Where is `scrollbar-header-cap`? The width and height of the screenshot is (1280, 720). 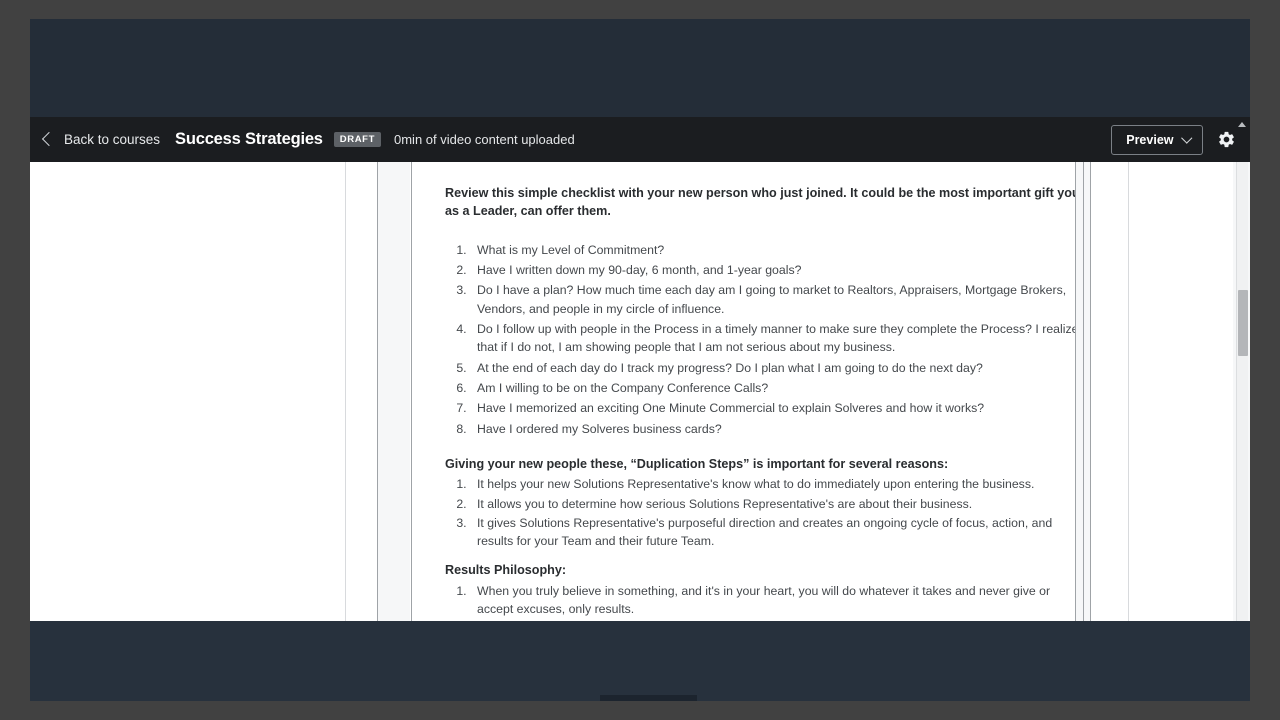 scrollbar-header-cap is located at coordinates (1242, 139).